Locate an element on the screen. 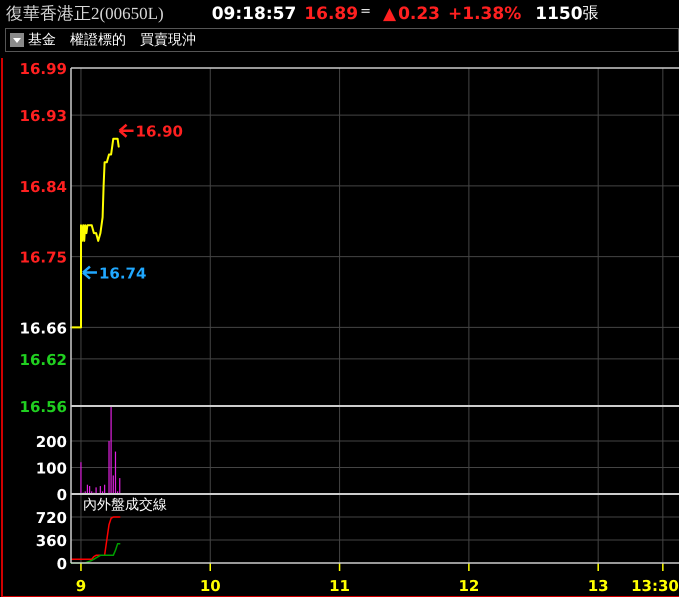  axis-tick-label: 16.99 is located at coordinates (43, 69).